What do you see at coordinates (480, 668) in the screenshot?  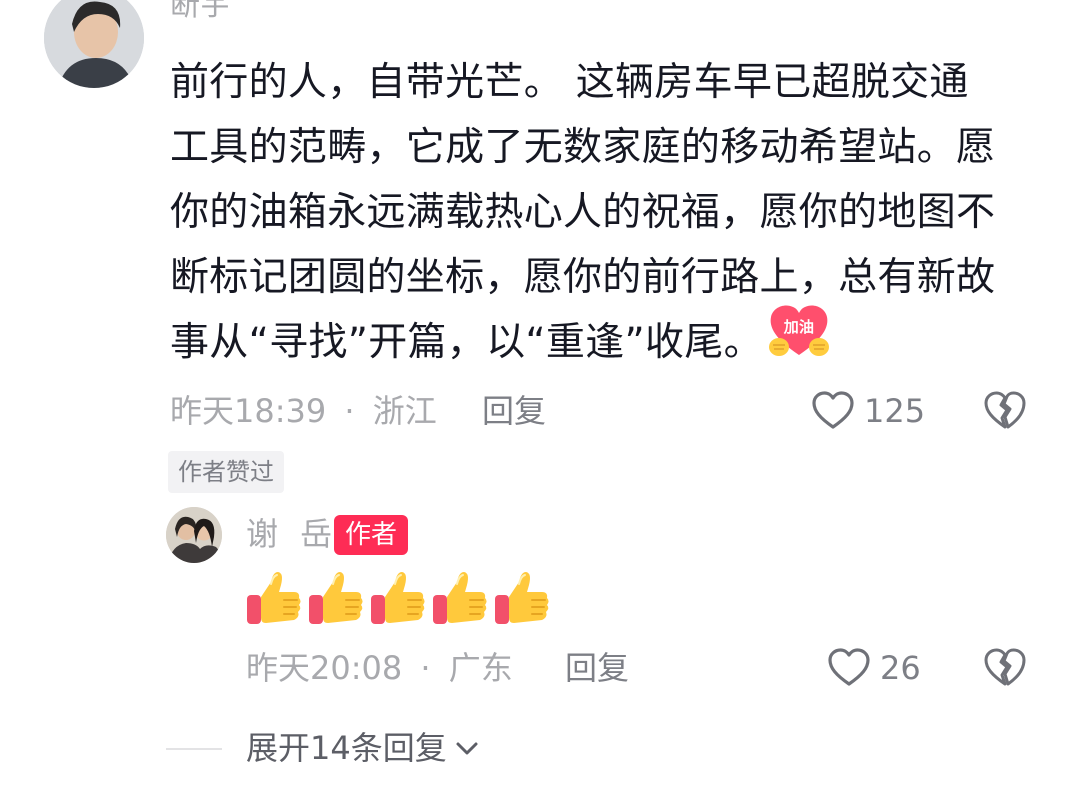 I see `reply-location: 广东` at bounding box center [480, 668].